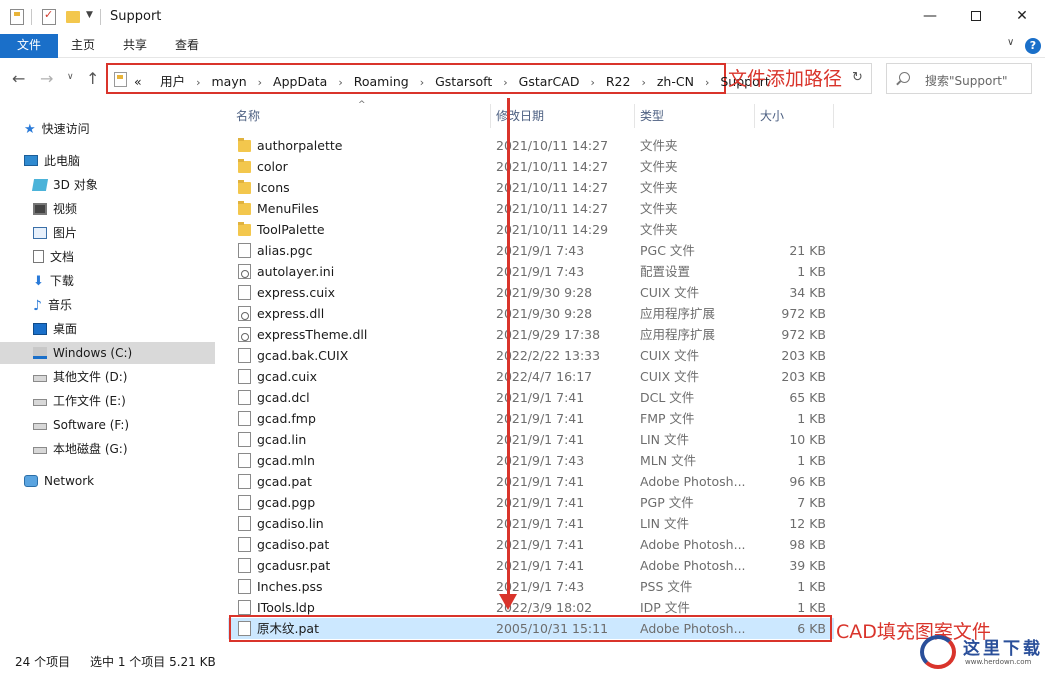 This screenshot has height=673, width=1045. I want to click on sidebar-item-drive-g: 本地磁盘 (G:), so click(80, 449).